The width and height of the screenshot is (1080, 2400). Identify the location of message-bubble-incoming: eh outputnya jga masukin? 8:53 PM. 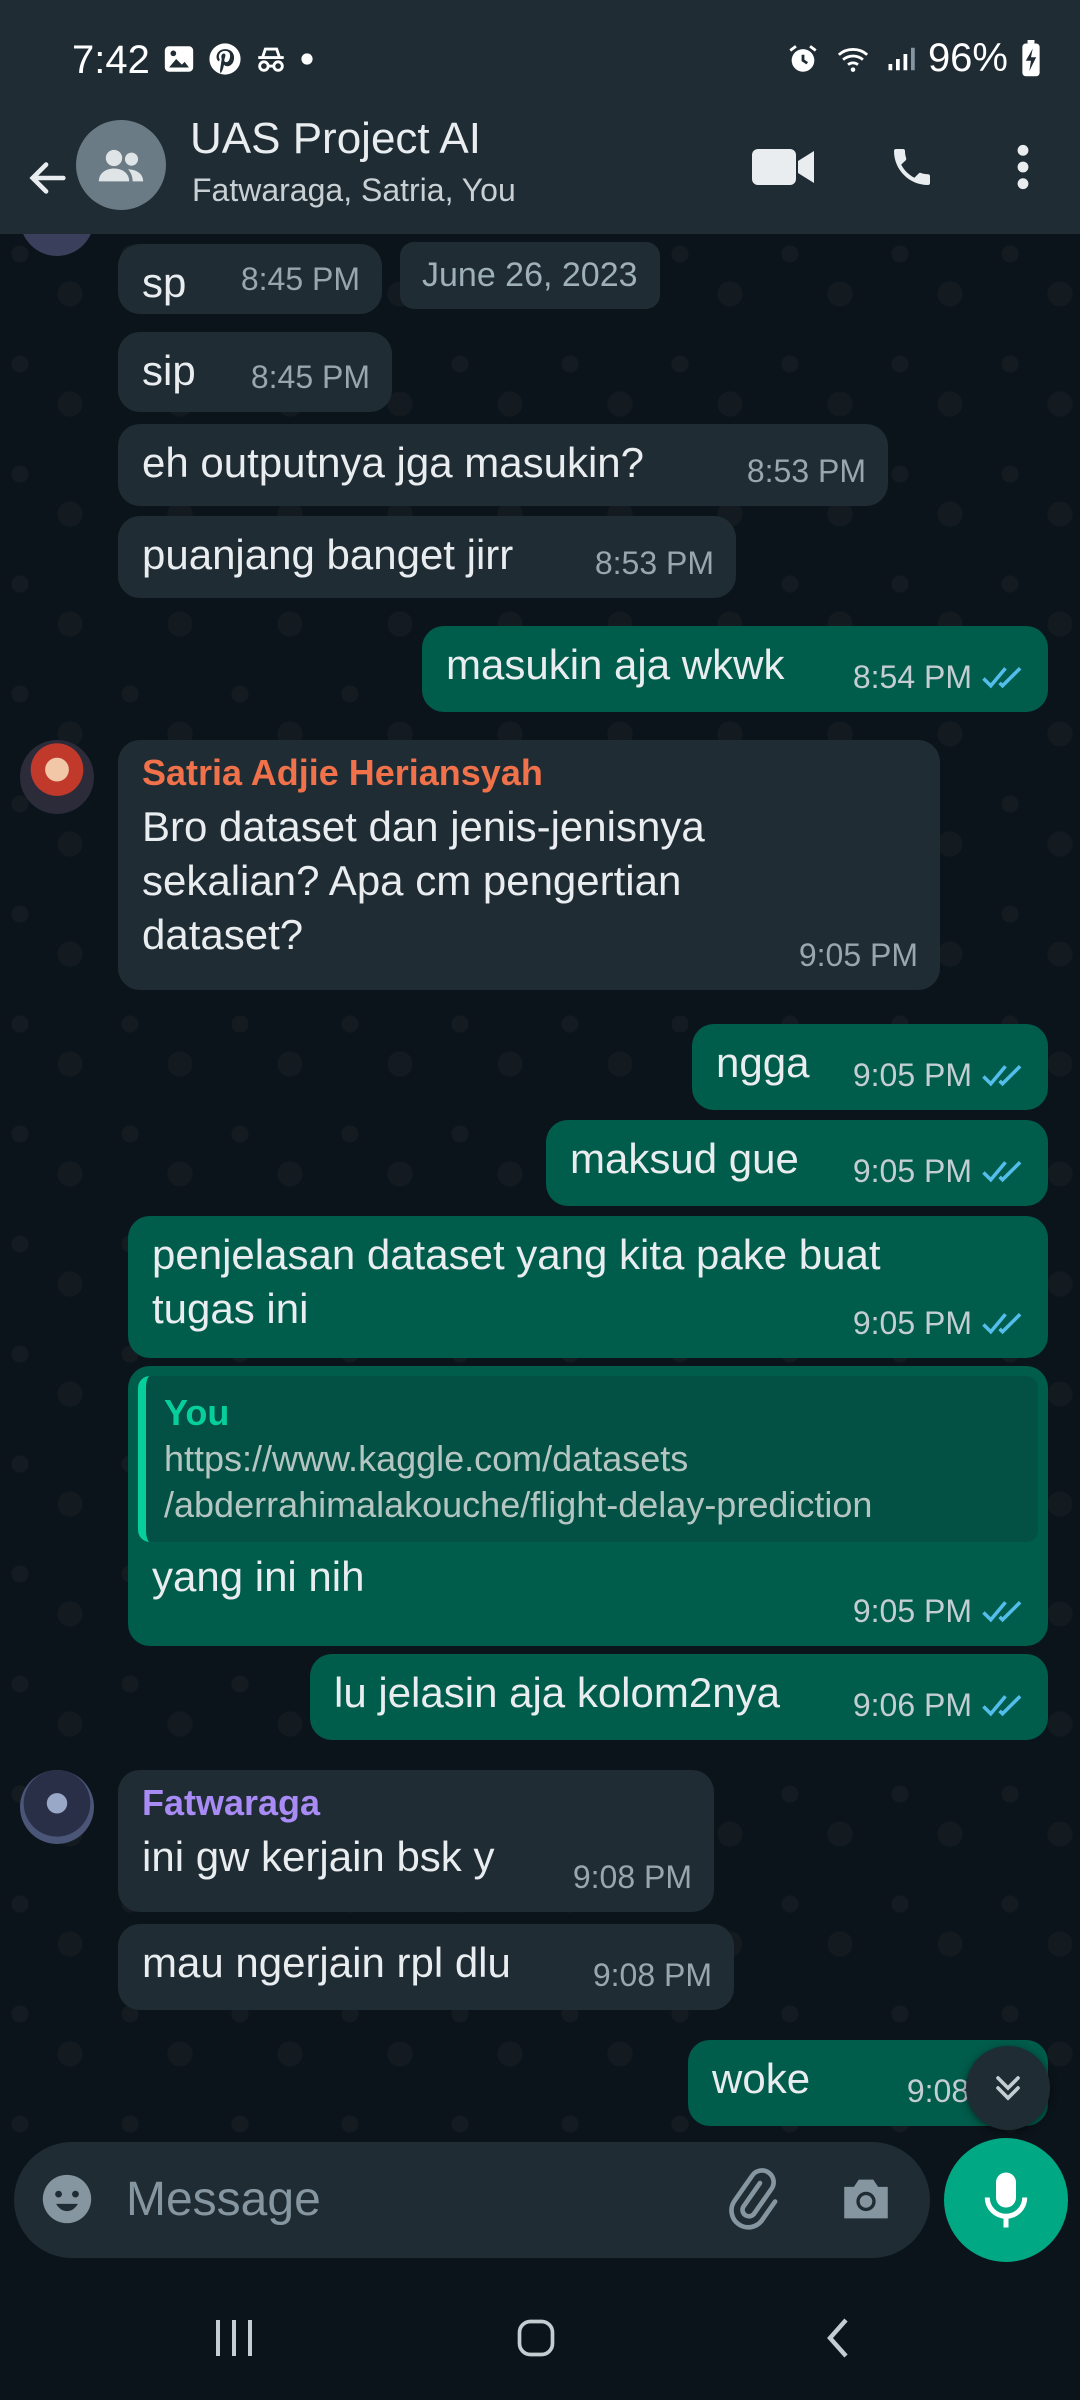
(503, 465).